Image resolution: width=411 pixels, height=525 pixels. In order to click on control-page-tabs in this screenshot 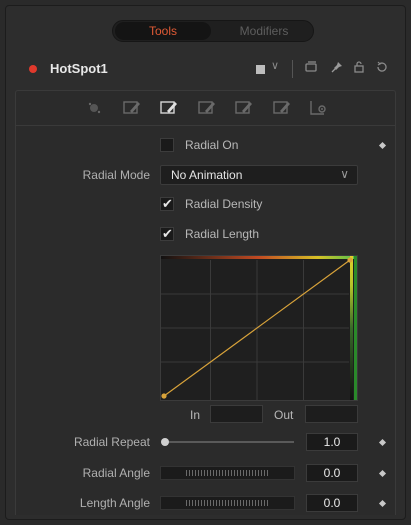, I will do `click(205, 108)`.